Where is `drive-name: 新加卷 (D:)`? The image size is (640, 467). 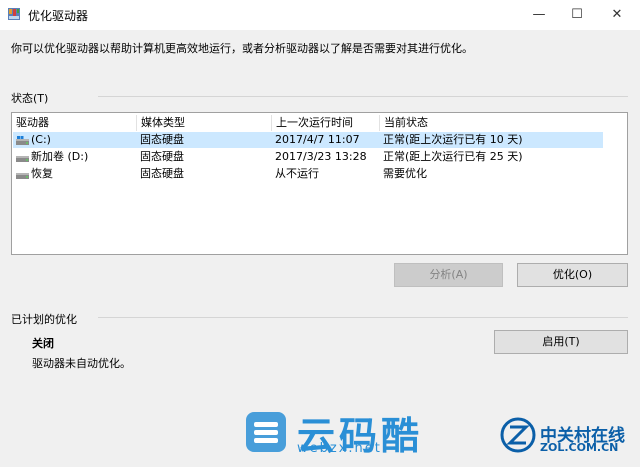 drive-name: 新加卷 (D:) is located at coordinates (60, 156).